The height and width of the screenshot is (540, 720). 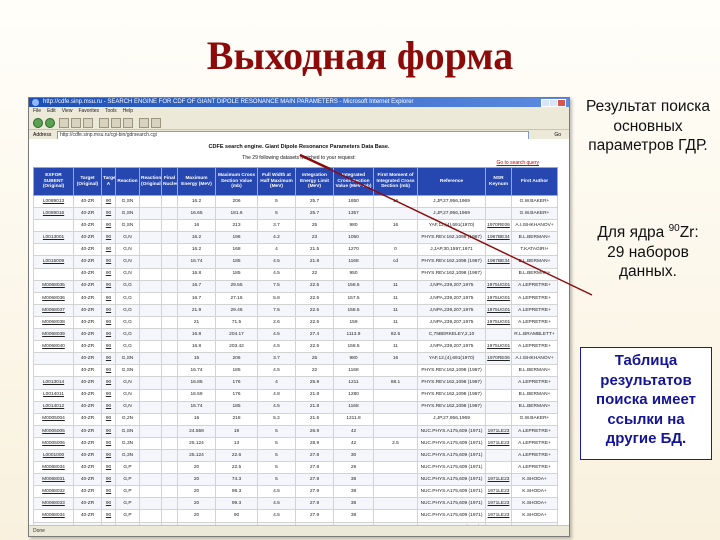 I want to click on search-icon, so click(x=104, y=123).